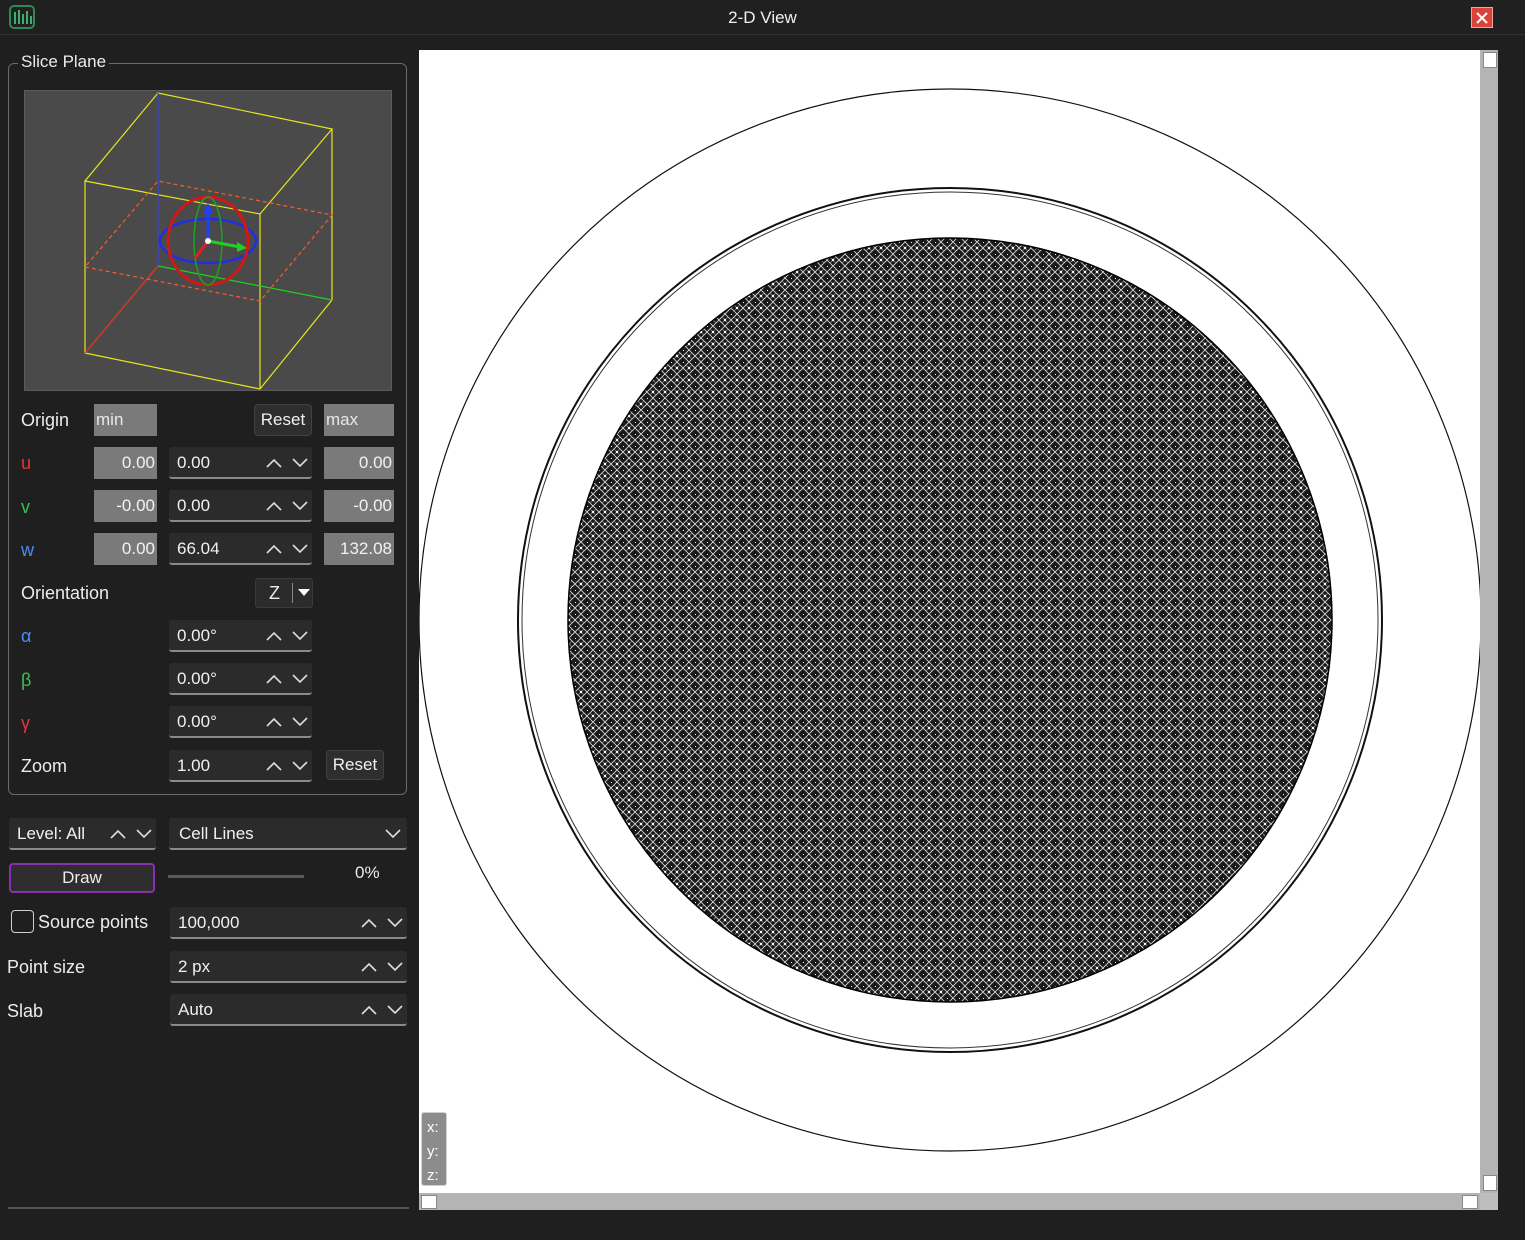  I want to click on w-spinbox: 66.04, so click(240, 549).